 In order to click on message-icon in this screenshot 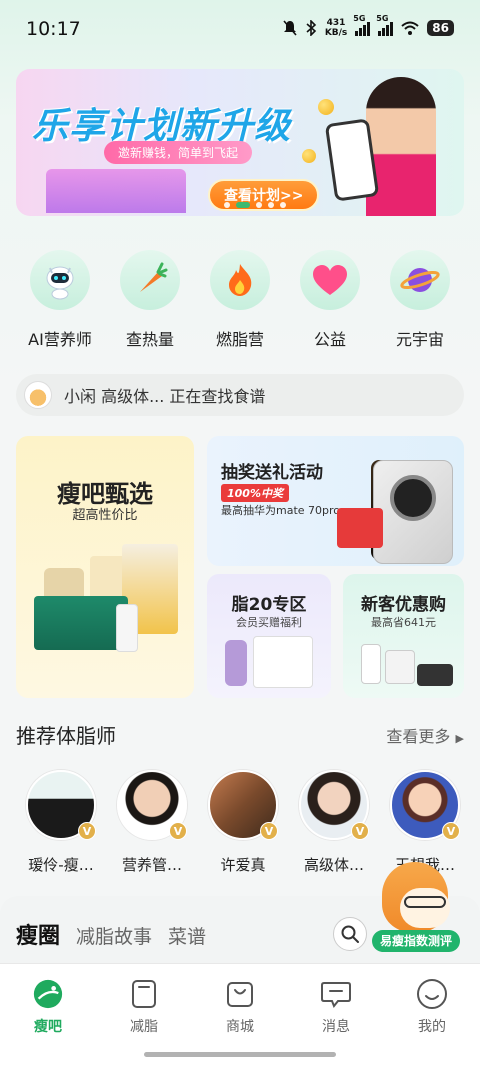, I will do `click(336, 994)`.